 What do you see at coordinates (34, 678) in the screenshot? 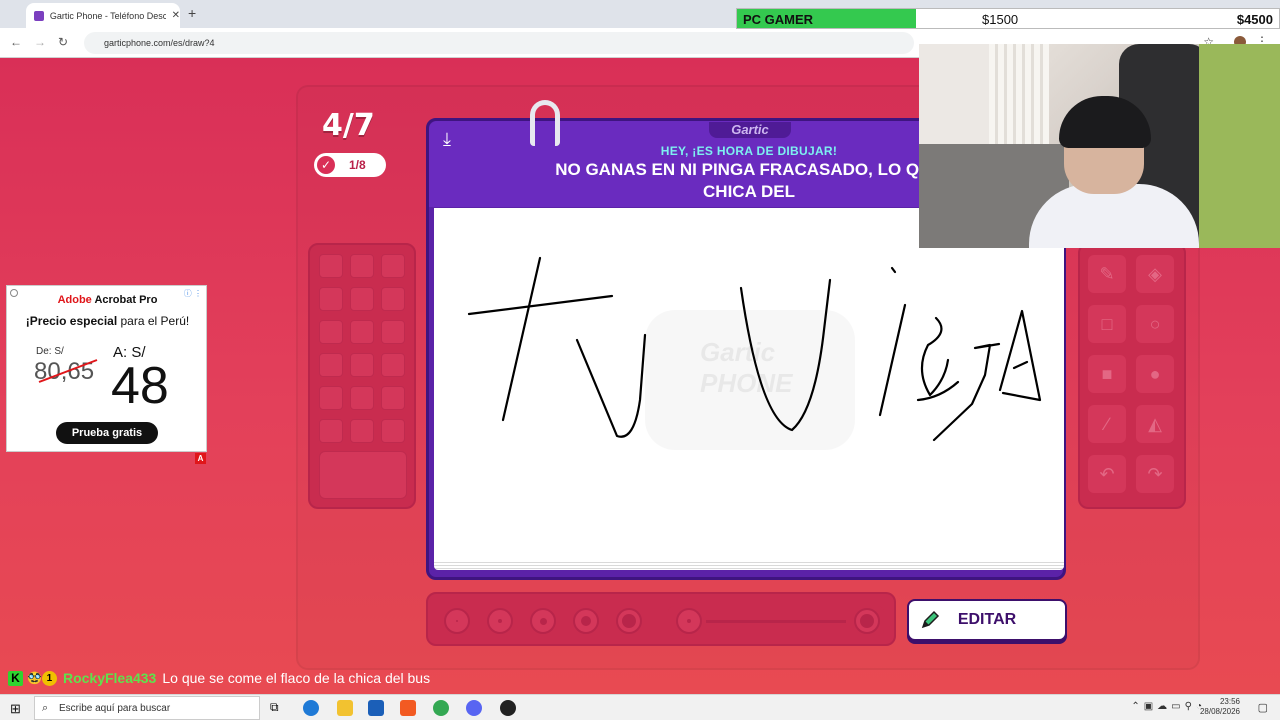
I see `emote-icon: 🥸` at bounding box center [34, 678].